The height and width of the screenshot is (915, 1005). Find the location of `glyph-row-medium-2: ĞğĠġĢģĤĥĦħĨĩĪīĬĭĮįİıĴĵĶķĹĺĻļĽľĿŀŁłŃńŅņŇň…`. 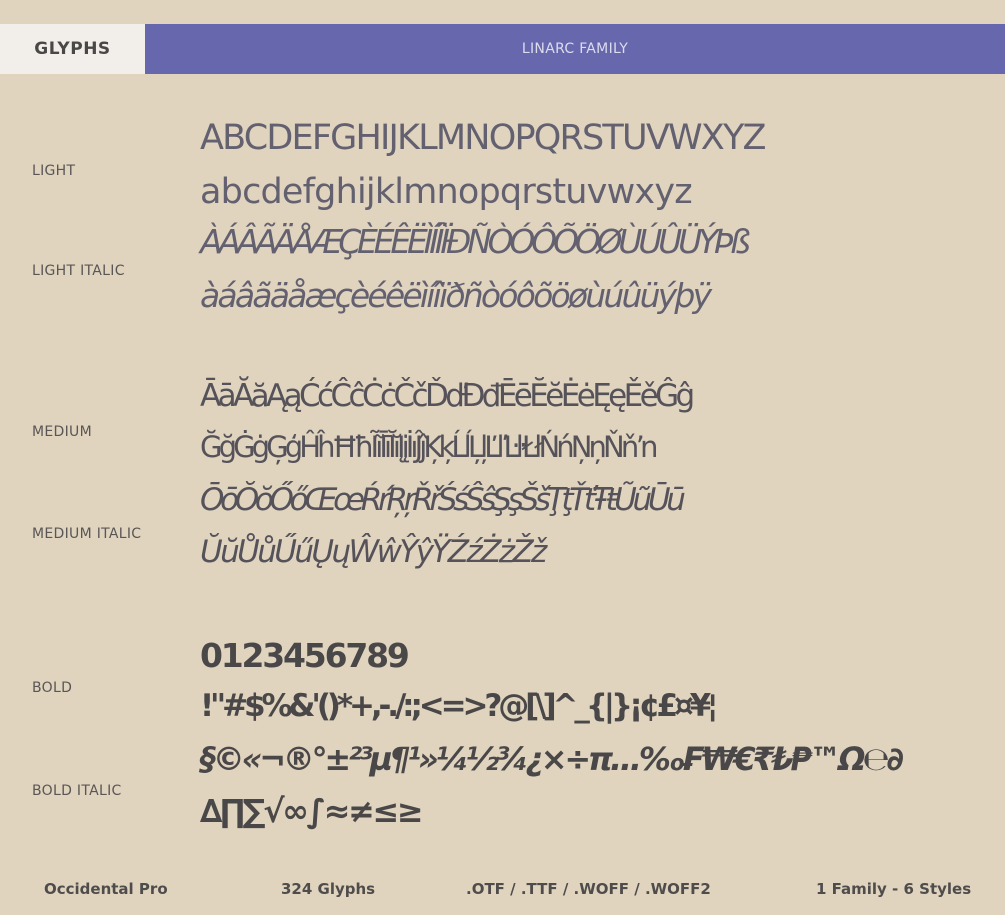

glyph-row-medium-2: ĞğĠġĢģĤĥĦħĨĩĪīĬĭĮįİıĴĵĶķĹĺĻļĽľĿŀŁłŃńŅņŇň… is located at coordinates (429, 447).